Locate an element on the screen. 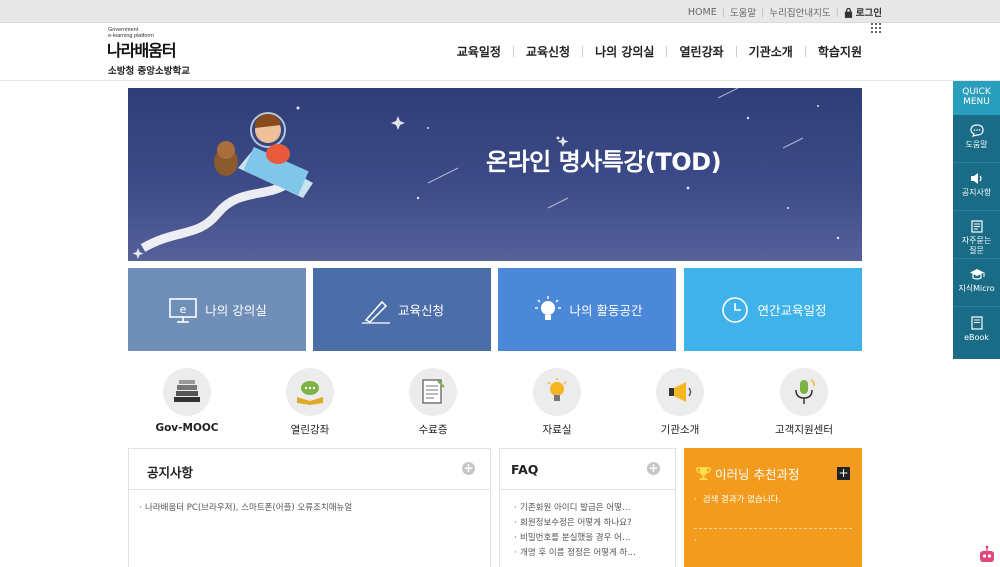  quick-item-knowledge-micro: 지식Micro is located at coordinates (976, 283).